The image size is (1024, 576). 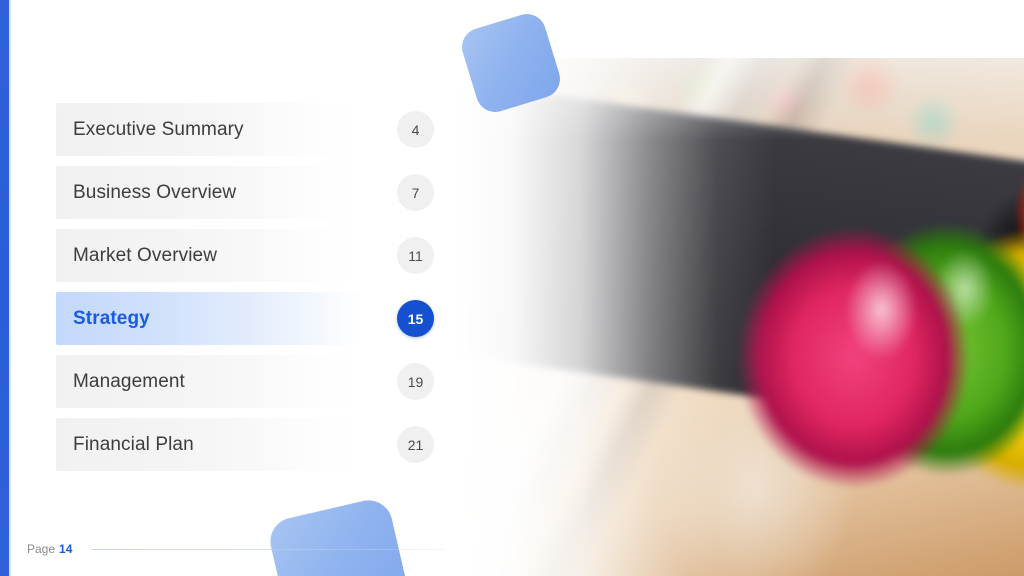 What do you see at coordinates (415, 381) in the screenshot?
I see `toc-page-badge: 19` at bounding box center [415, 381].